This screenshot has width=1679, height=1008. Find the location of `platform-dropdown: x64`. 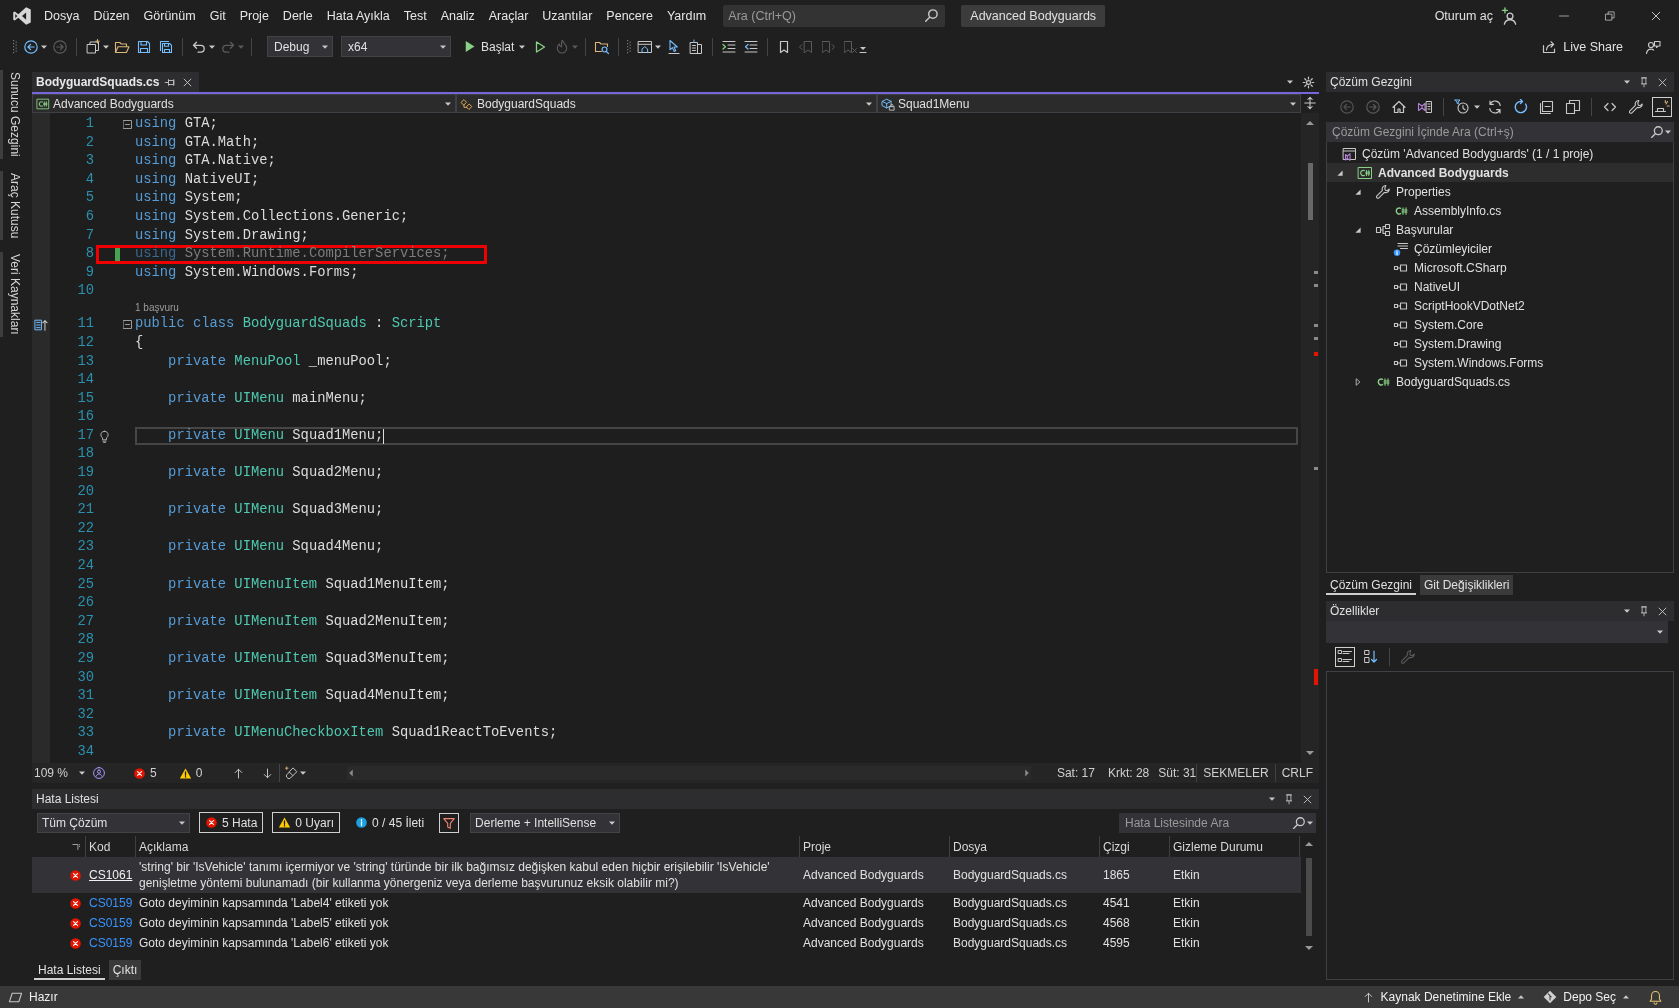

platform-dropdown: x64 is located at coordinates (396, 46).